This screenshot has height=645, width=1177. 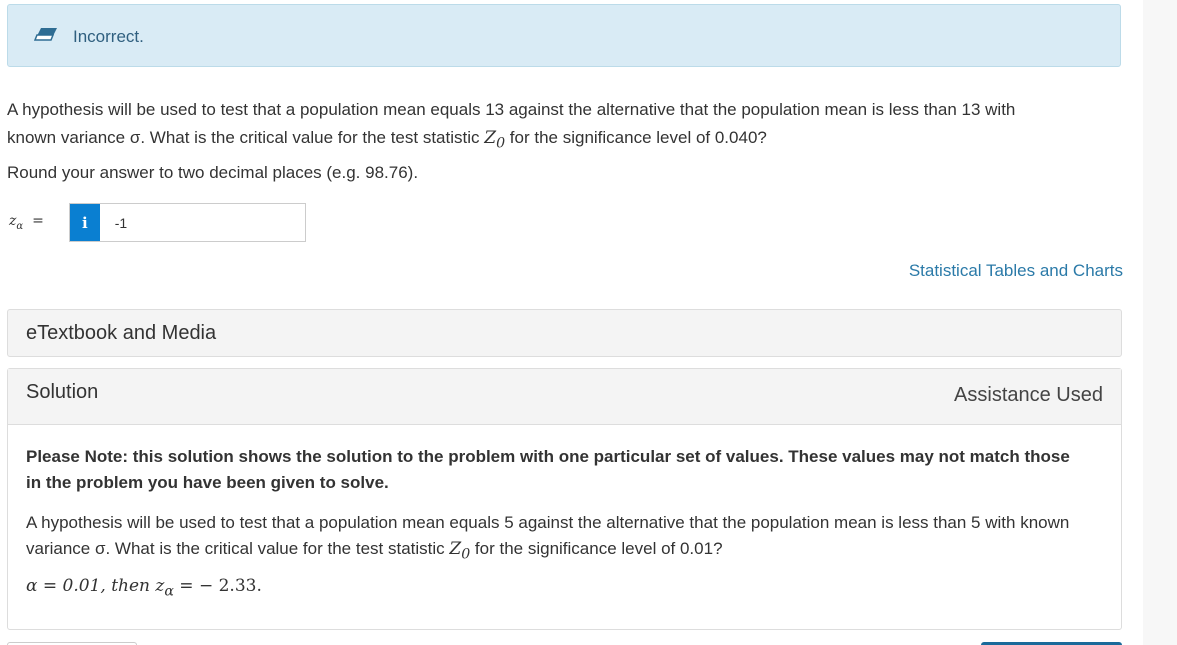 I want to click on statistical-tables-link: Statistical Tables and Charts, so click(x=1016, y=271).